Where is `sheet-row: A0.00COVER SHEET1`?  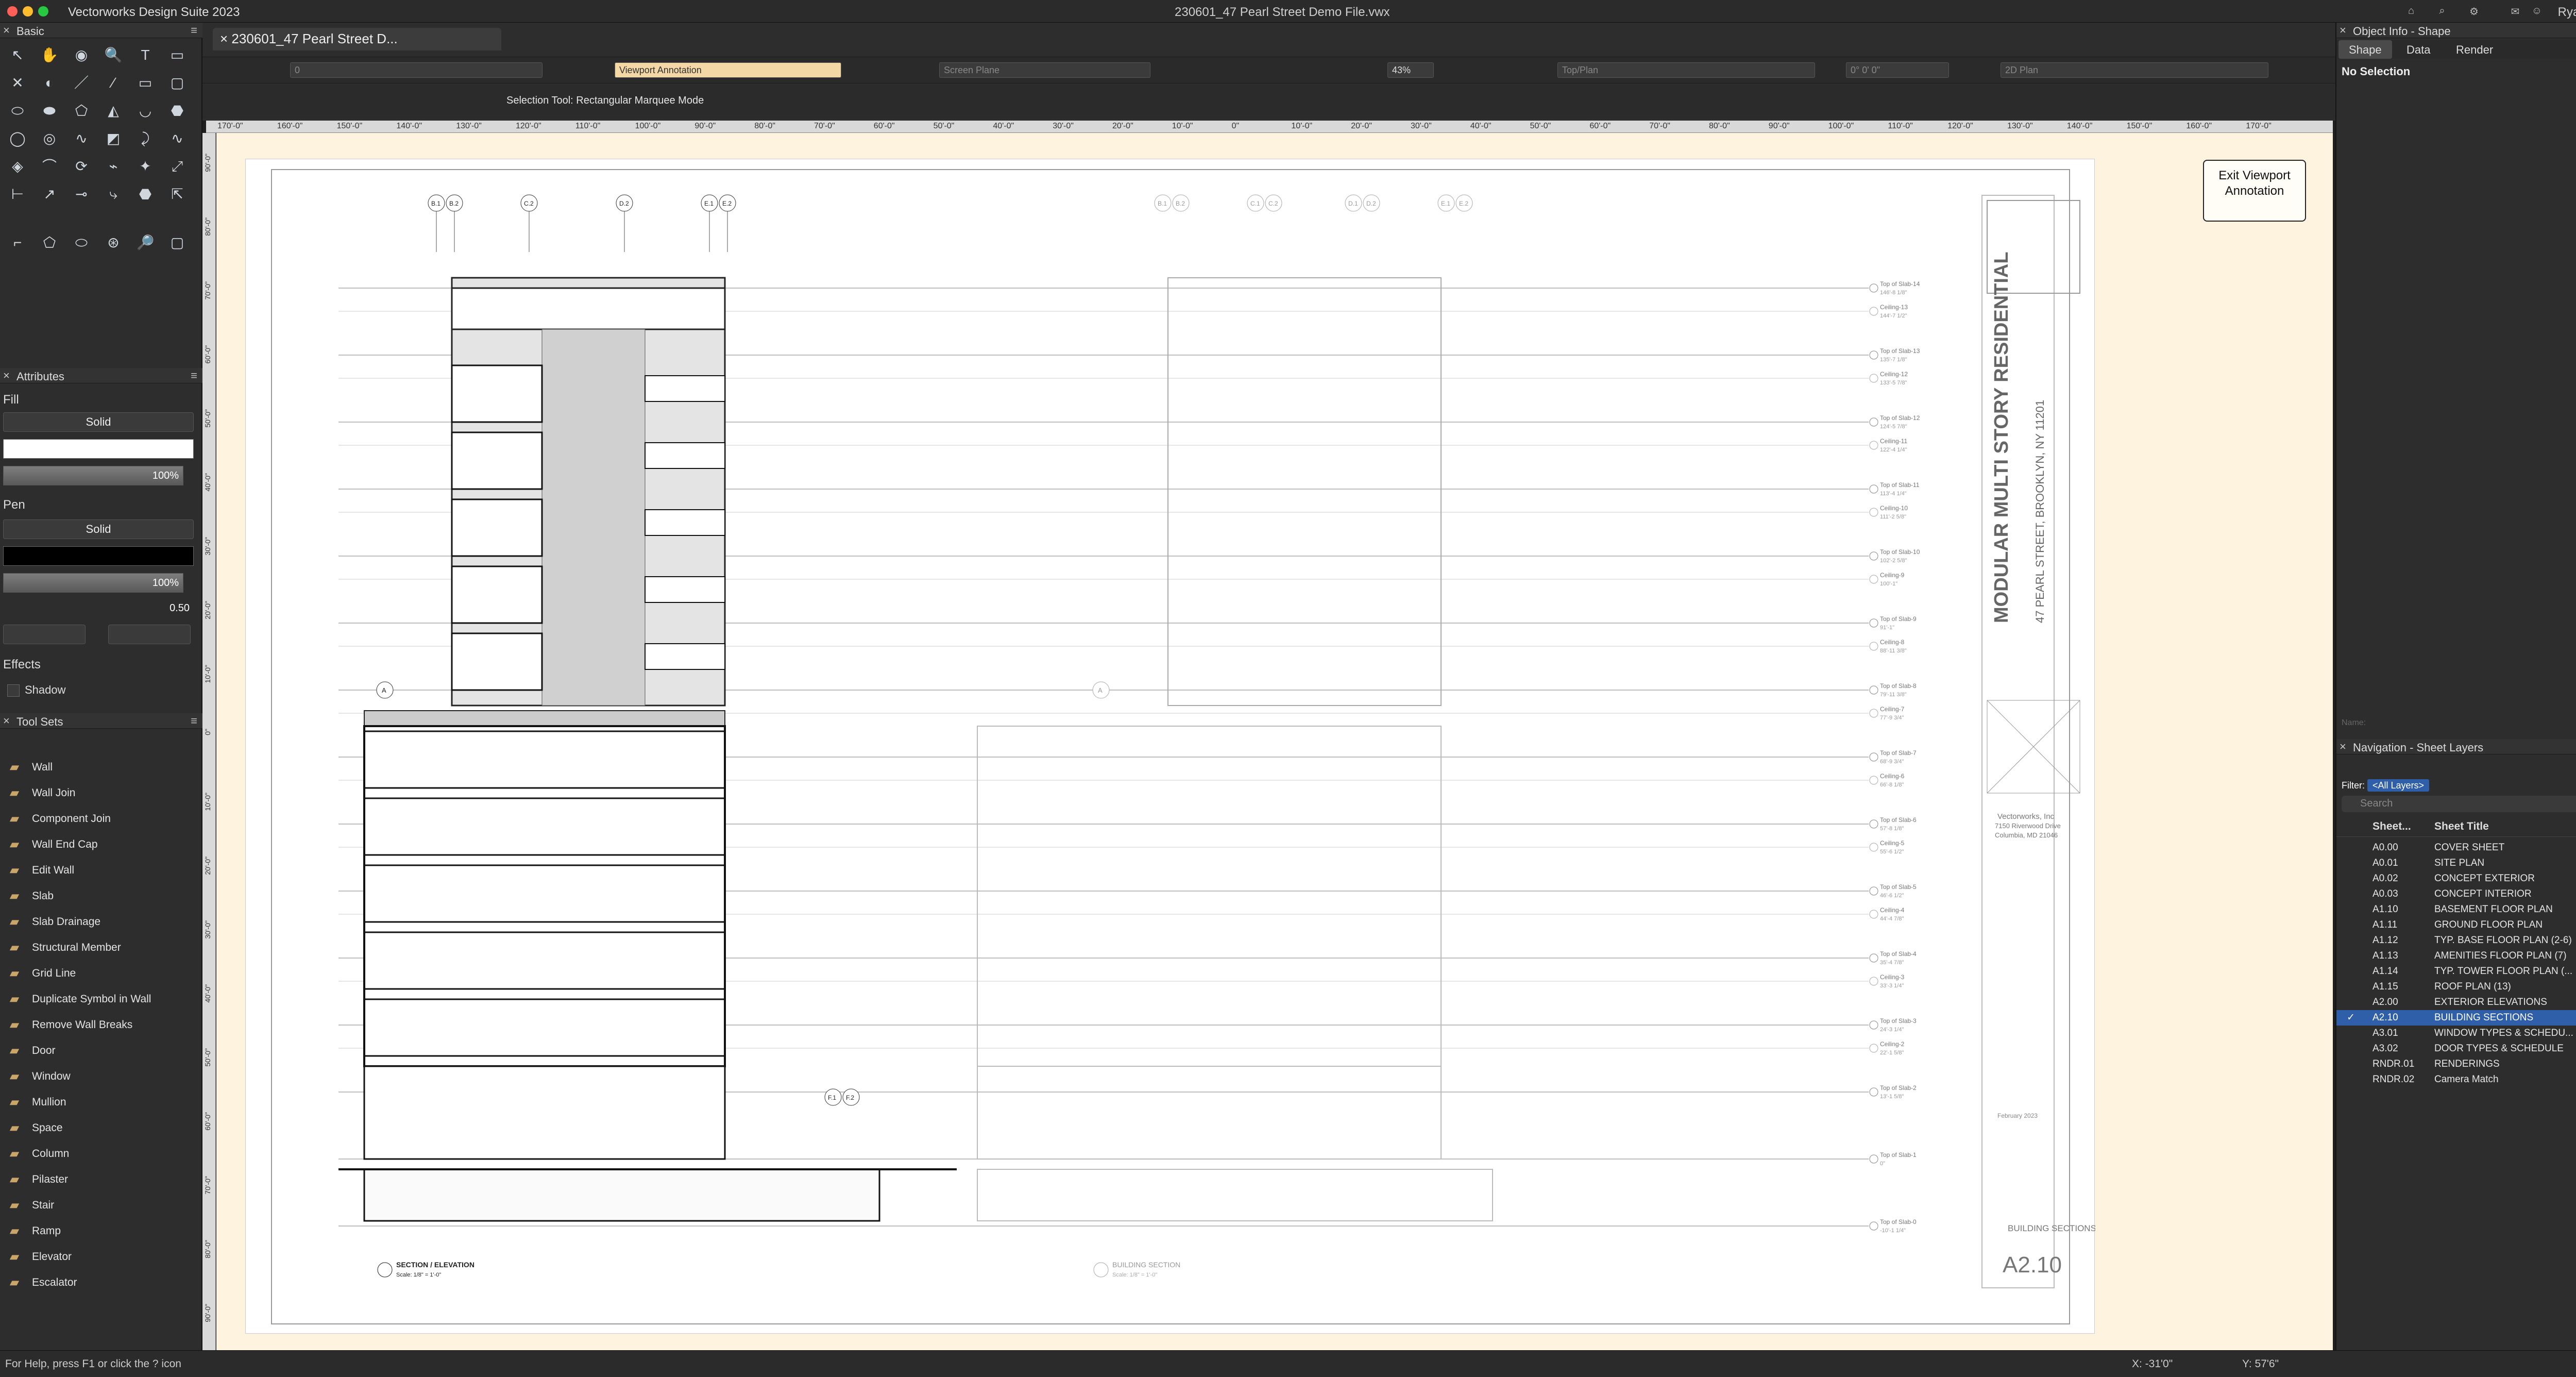 sheet-row: A0.00COVER SHEET1 is located at coordinates (2456, 847).